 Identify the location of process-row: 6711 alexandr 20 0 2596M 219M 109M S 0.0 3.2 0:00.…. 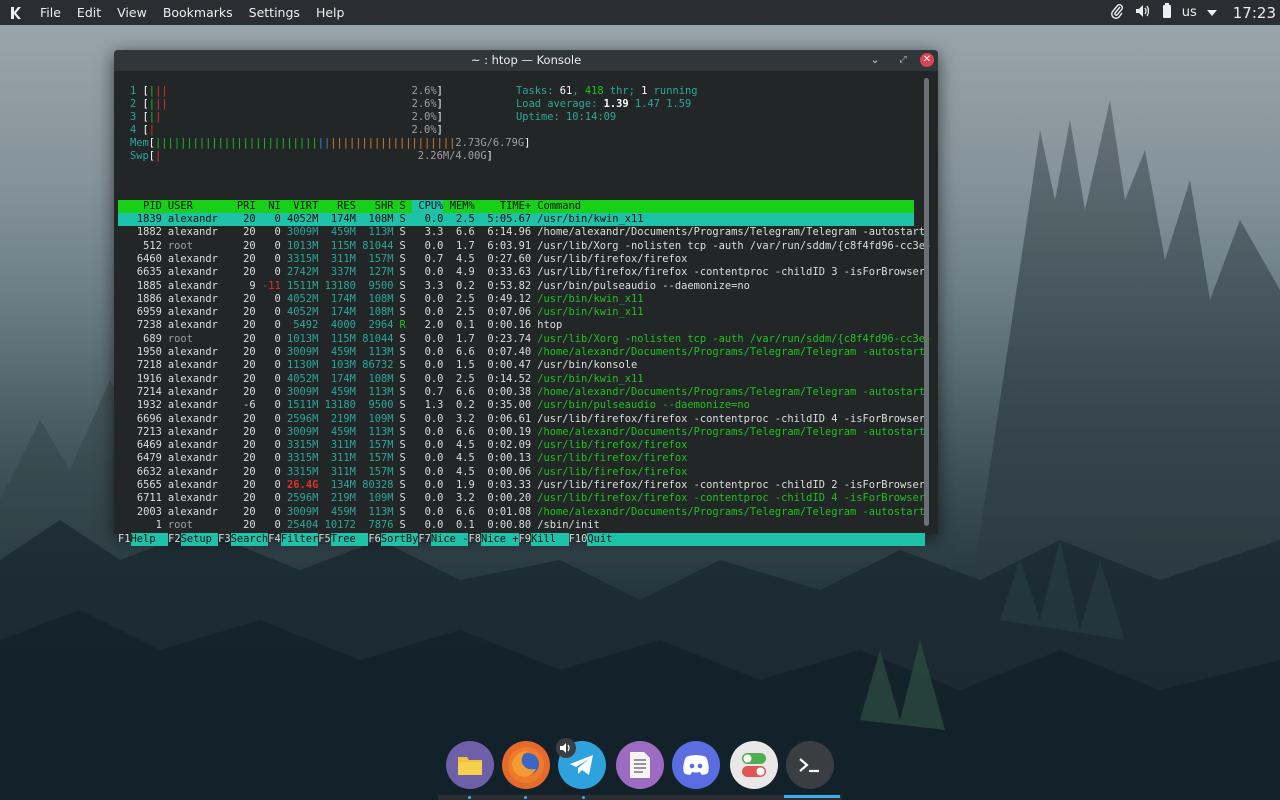
(521, 498).